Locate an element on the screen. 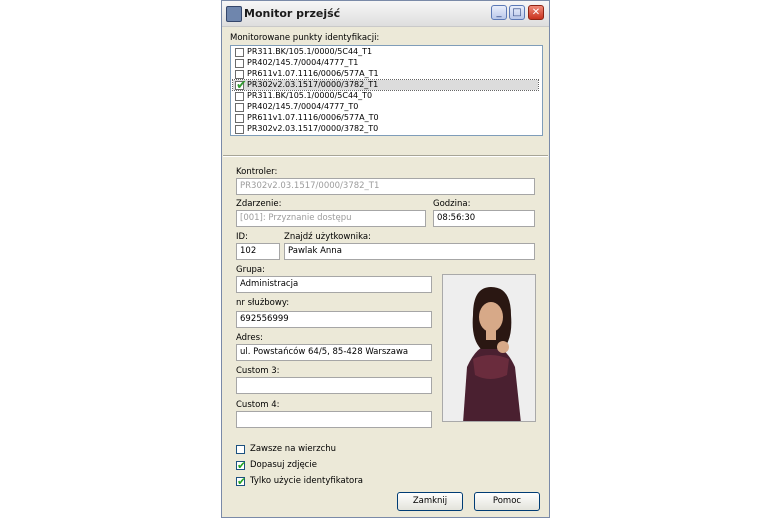 This screenshot has width=772, height=520. list-item: PR611v1.07.1116/0006/577A_T0 is located at coordinates (385, 118).